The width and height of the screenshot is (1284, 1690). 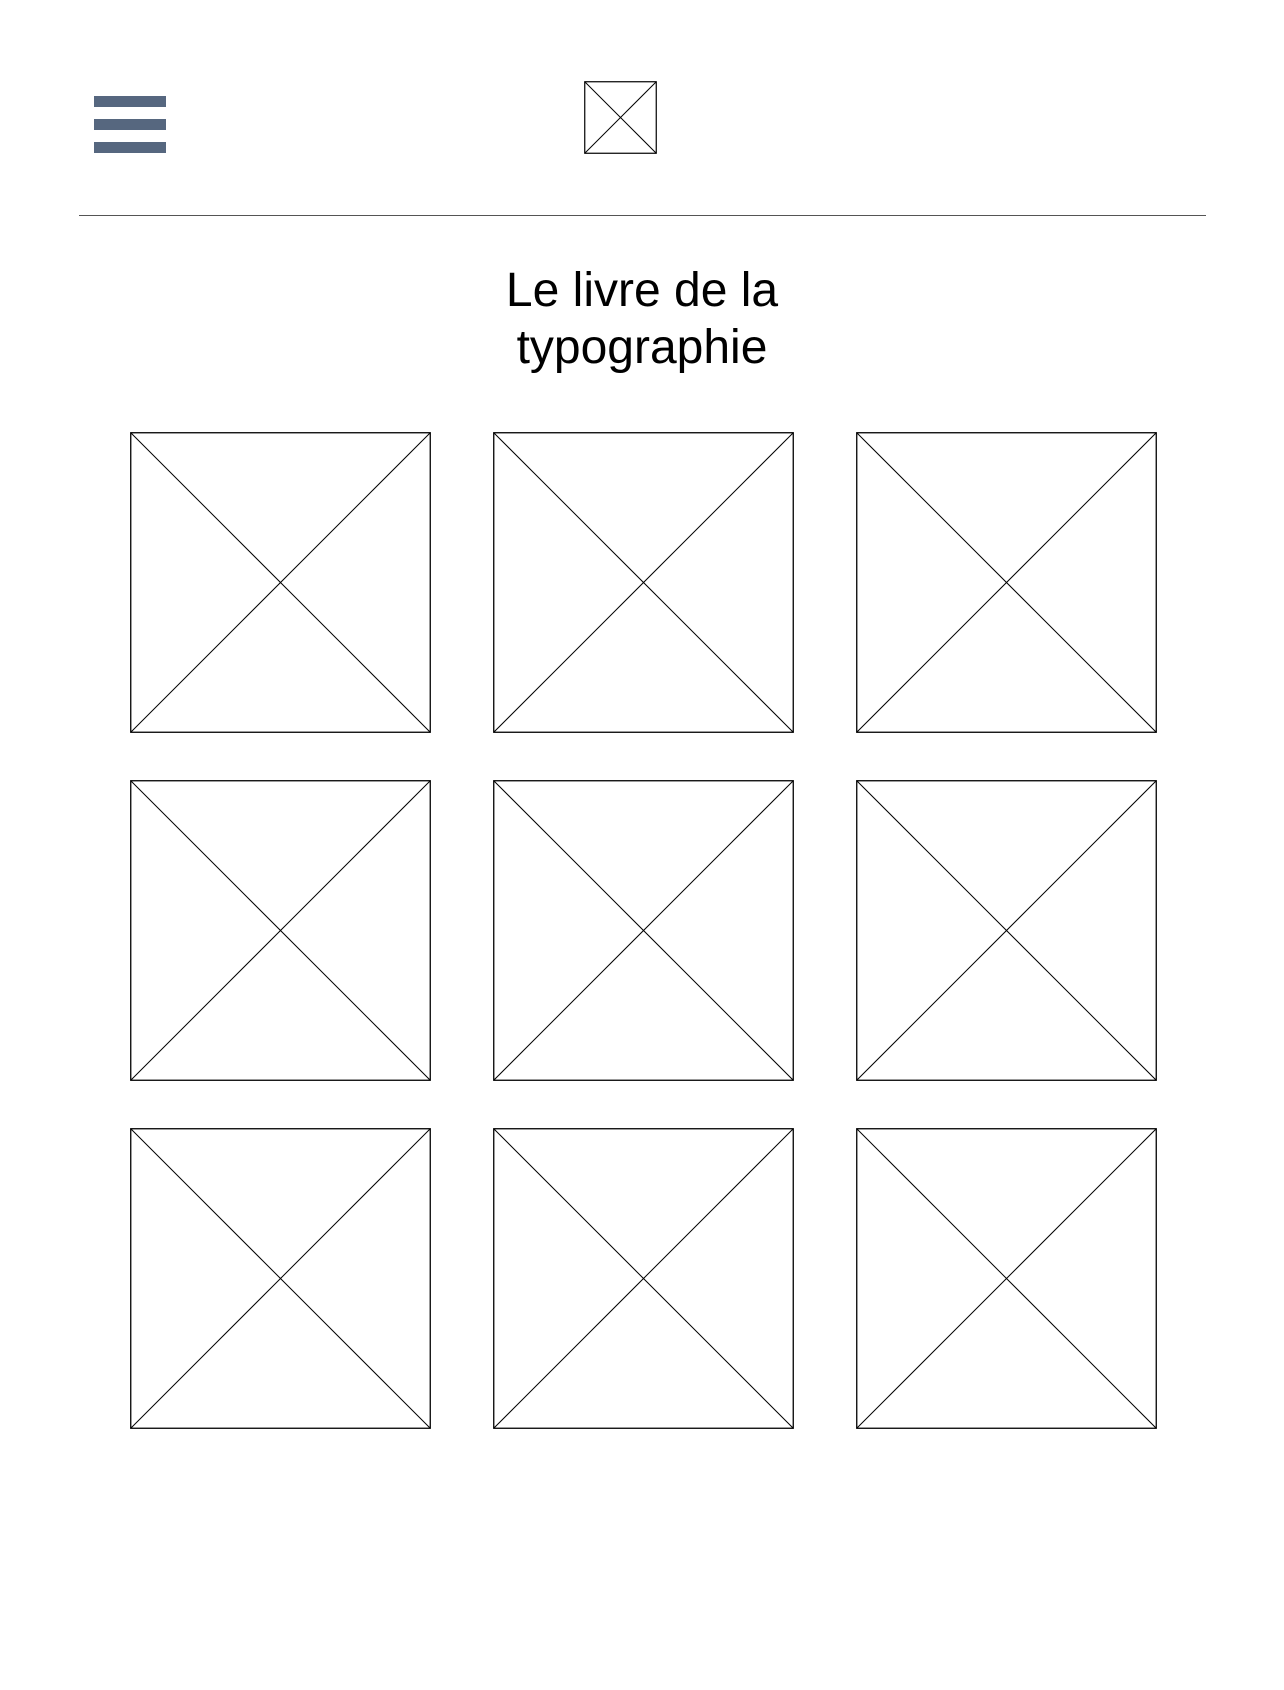 What do you see at coordinates (642, 215) in the screenshot?
I see `header-divider` at bounding box center [642, 215].